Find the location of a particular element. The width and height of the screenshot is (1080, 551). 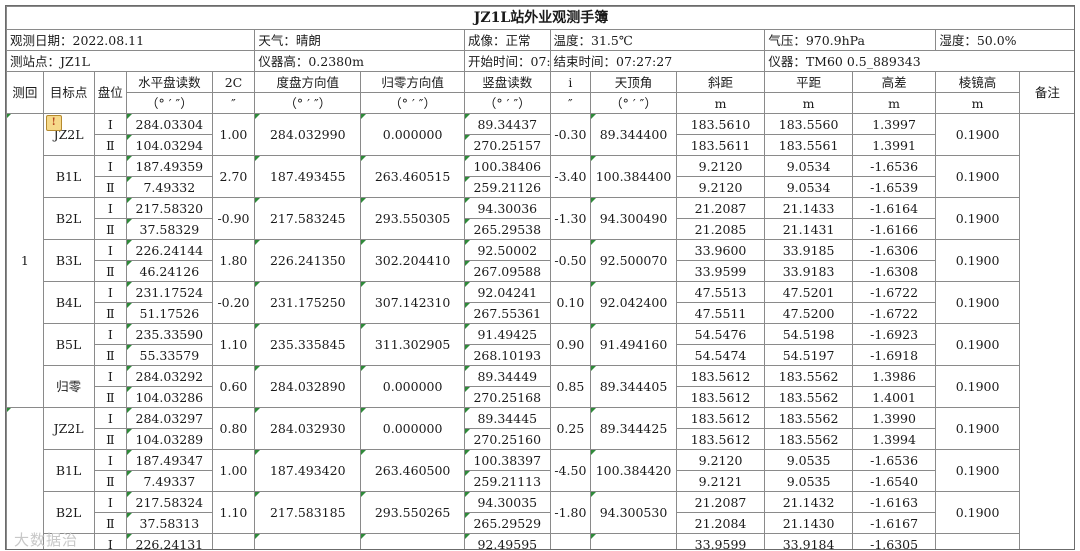

i-value: 0.25 is located at coordinates (570, 428).